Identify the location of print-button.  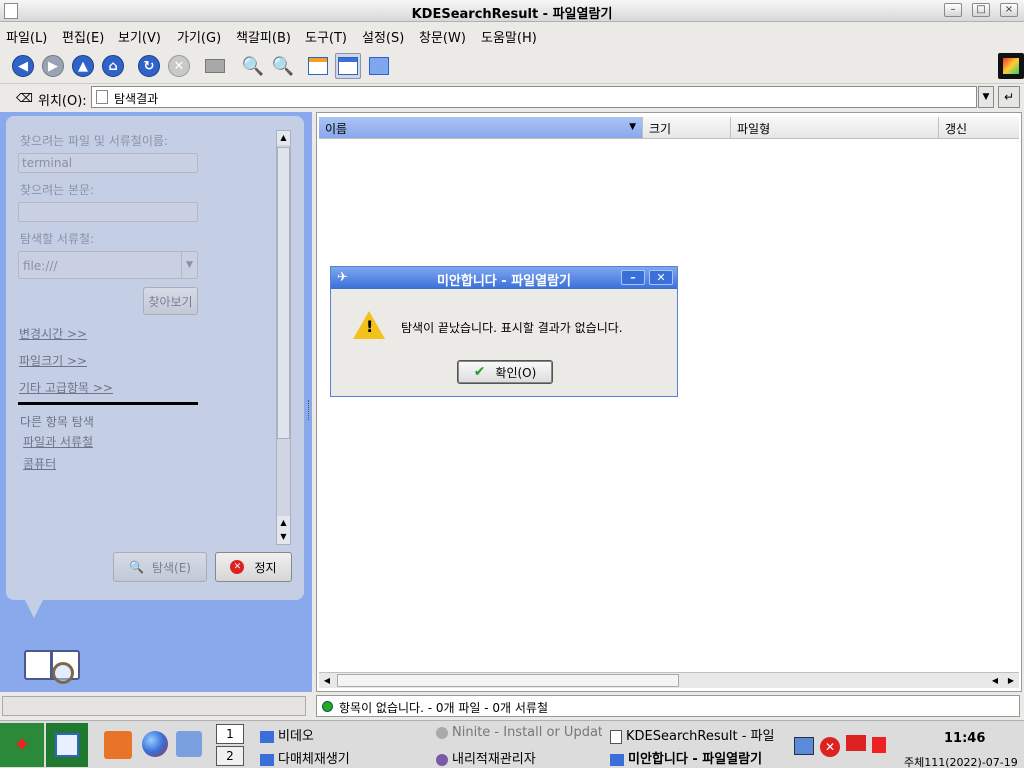
(215, 66).